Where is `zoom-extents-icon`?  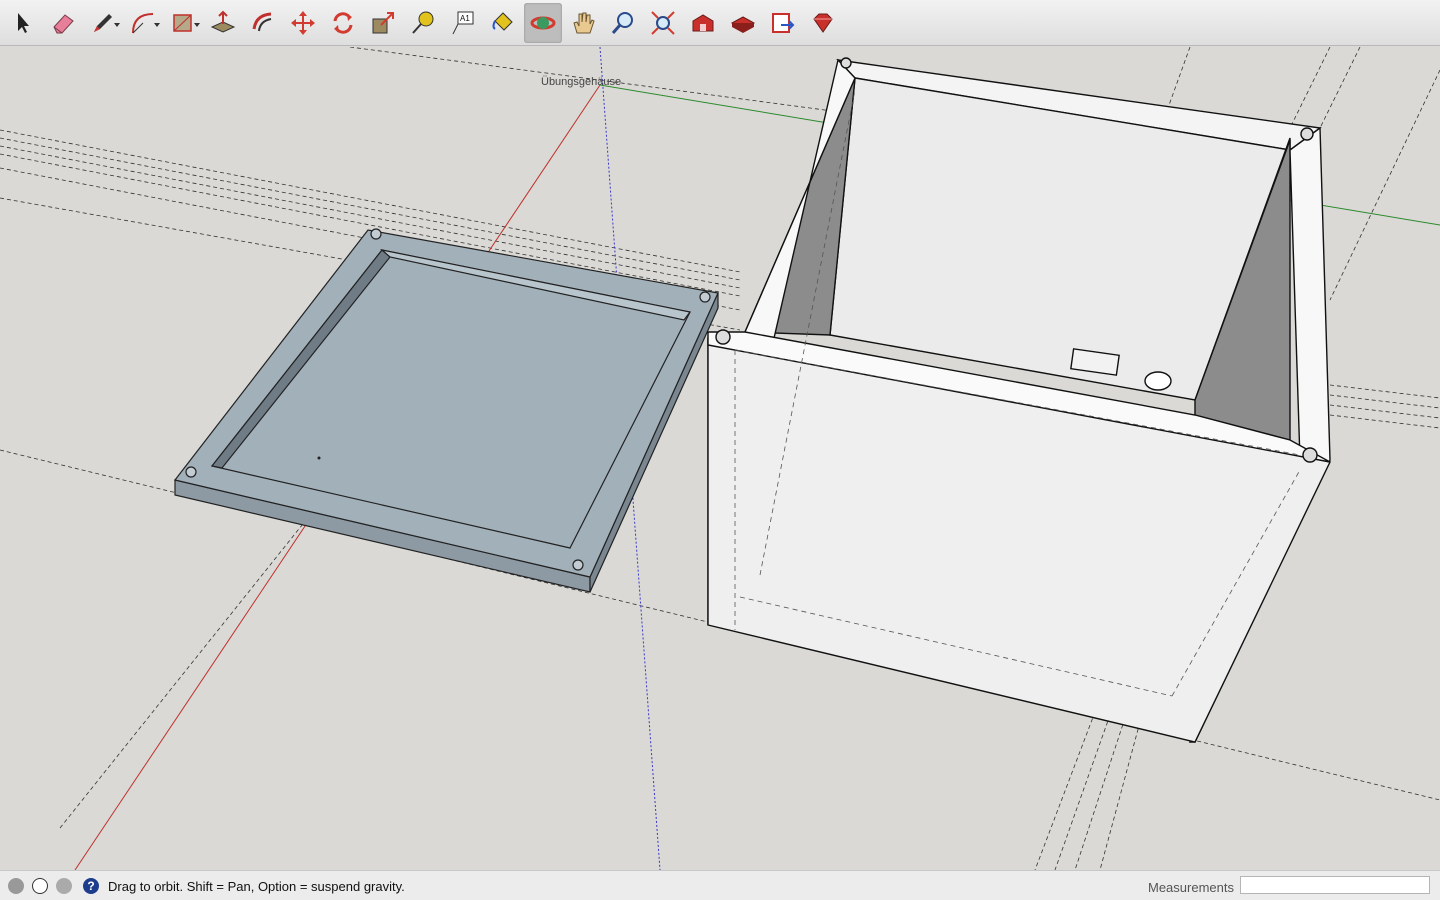
zoom-extents-icon is located at coordinates (663, 22).